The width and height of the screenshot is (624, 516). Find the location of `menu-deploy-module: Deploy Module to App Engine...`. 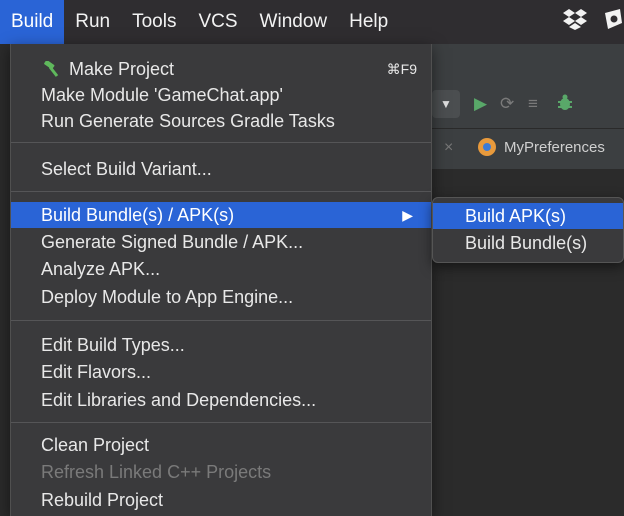

menu-deploy-module: Deploy Module to App Engine... is located at coordinates (221, 297).